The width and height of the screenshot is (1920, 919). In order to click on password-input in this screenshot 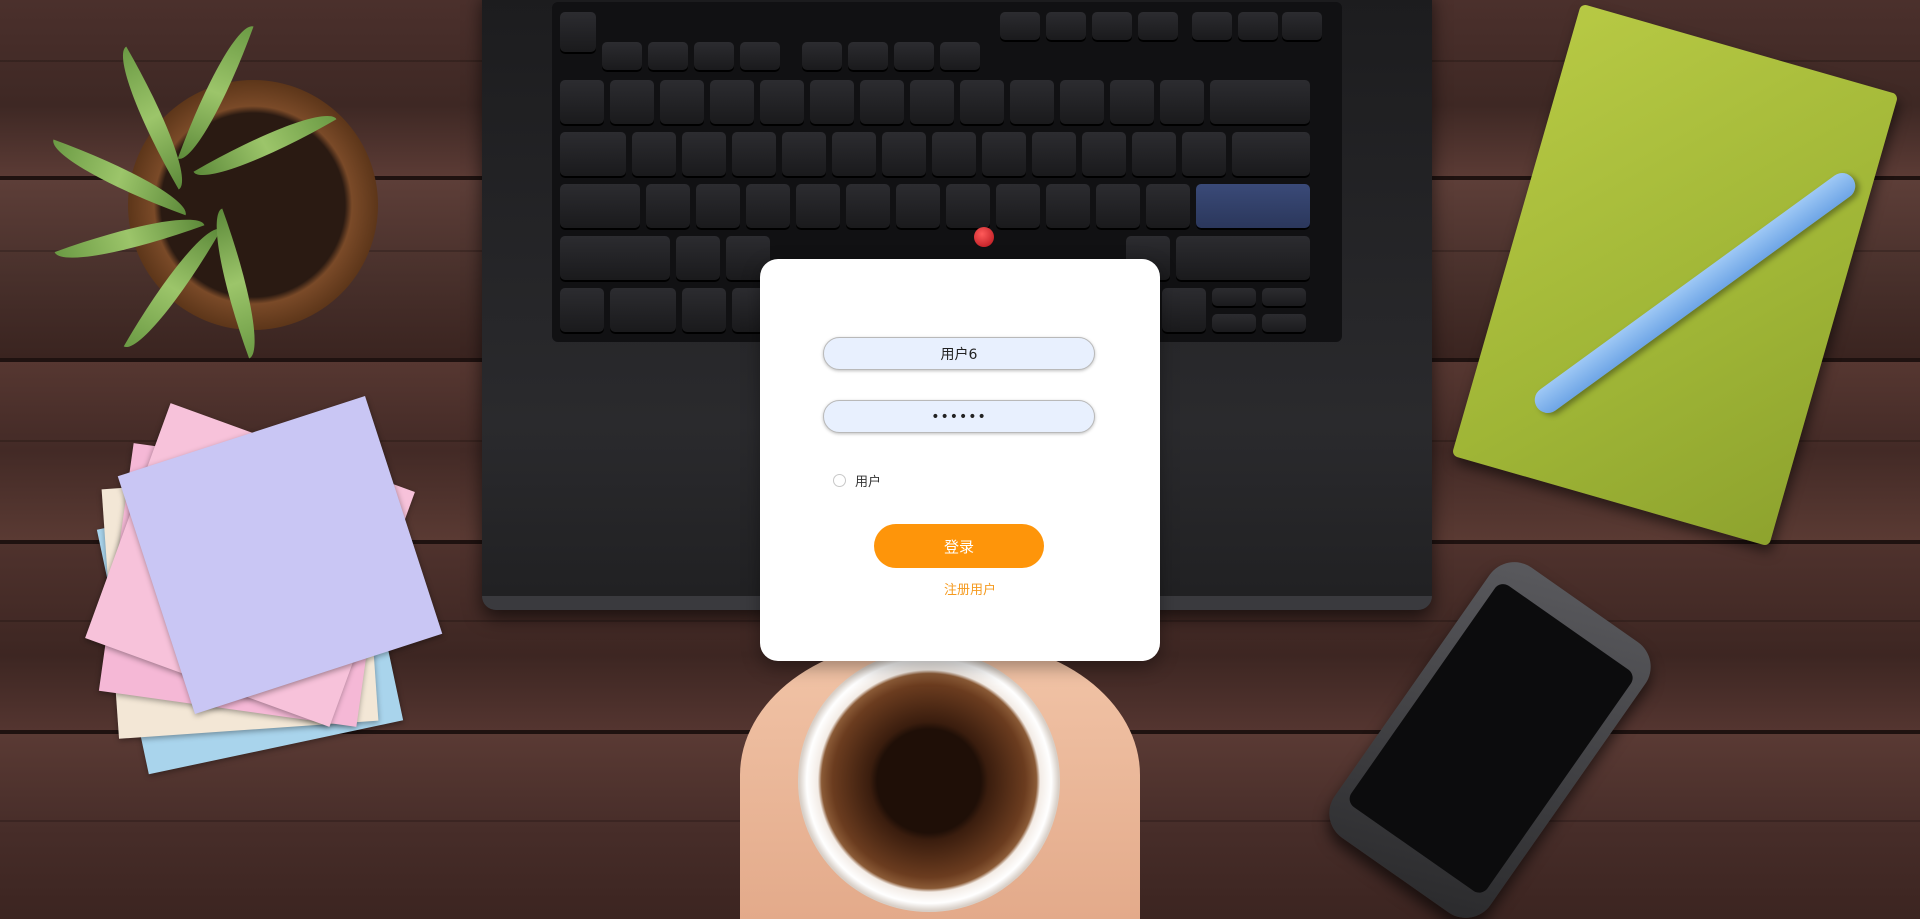, I will do `click(959, 416)`.